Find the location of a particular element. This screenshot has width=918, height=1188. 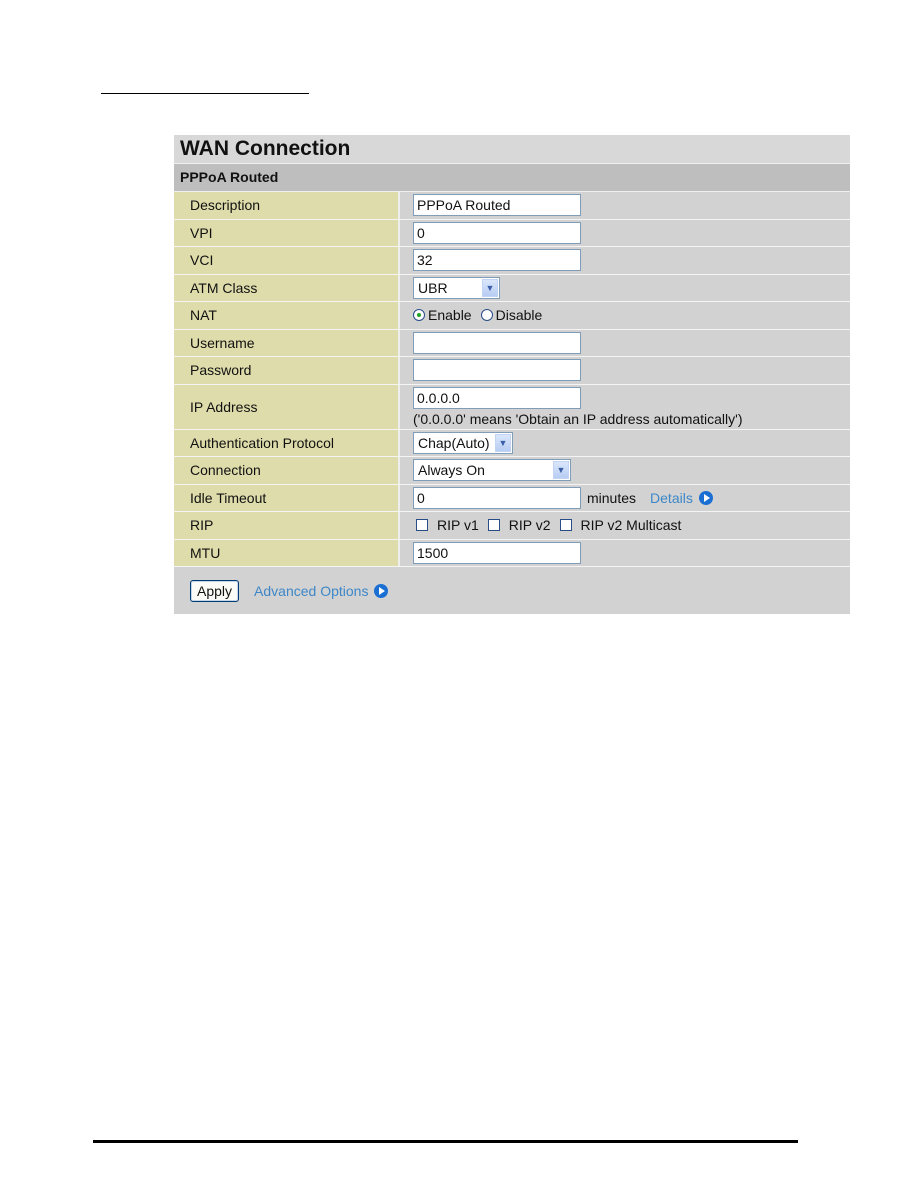

rip-v2-multicast-option: RIP v2 Multicast is located at coordinates (620, 525).